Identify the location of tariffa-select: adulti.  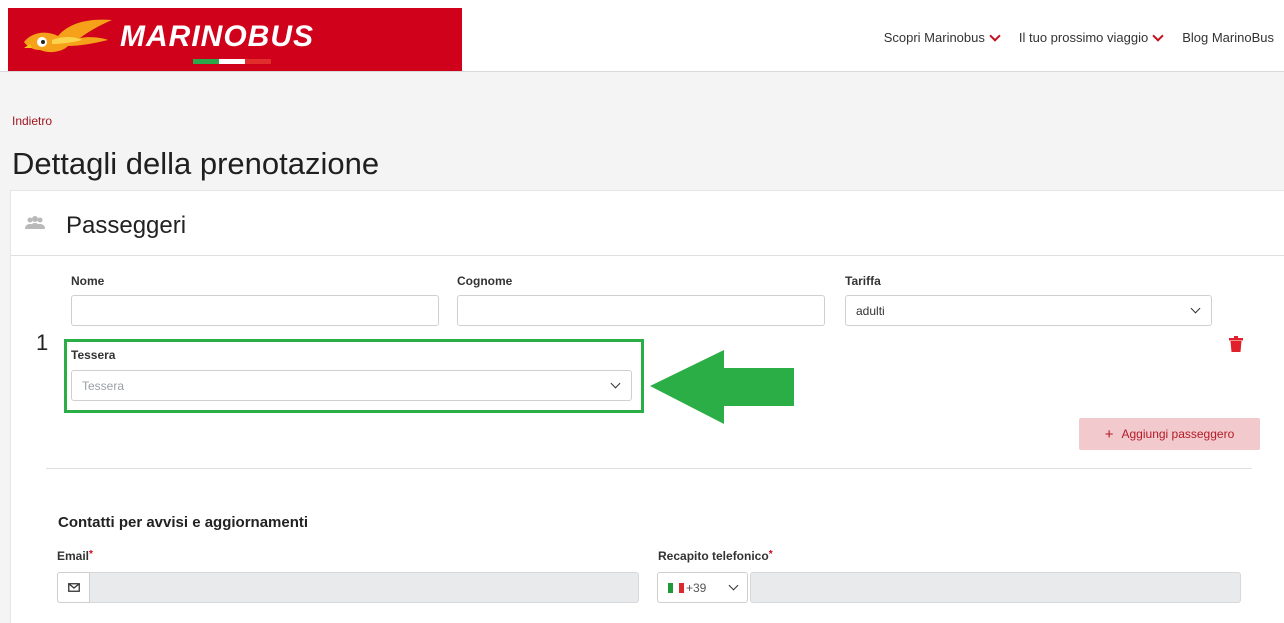
(1028, 310).